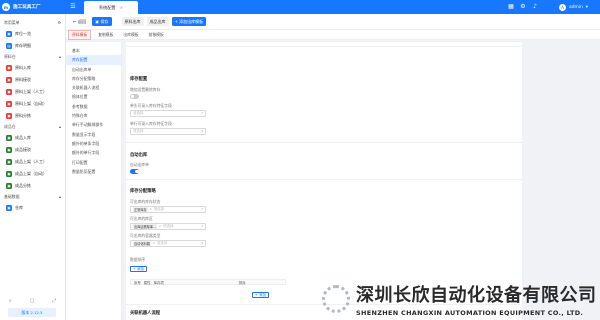 This screenshot has height=320, width=600. What do you see at coordinates (476, 295) in the screenshot?
I see `company-name-cn: 深圳长欣自动化设备有限公司` at bounding box center [476, 295].